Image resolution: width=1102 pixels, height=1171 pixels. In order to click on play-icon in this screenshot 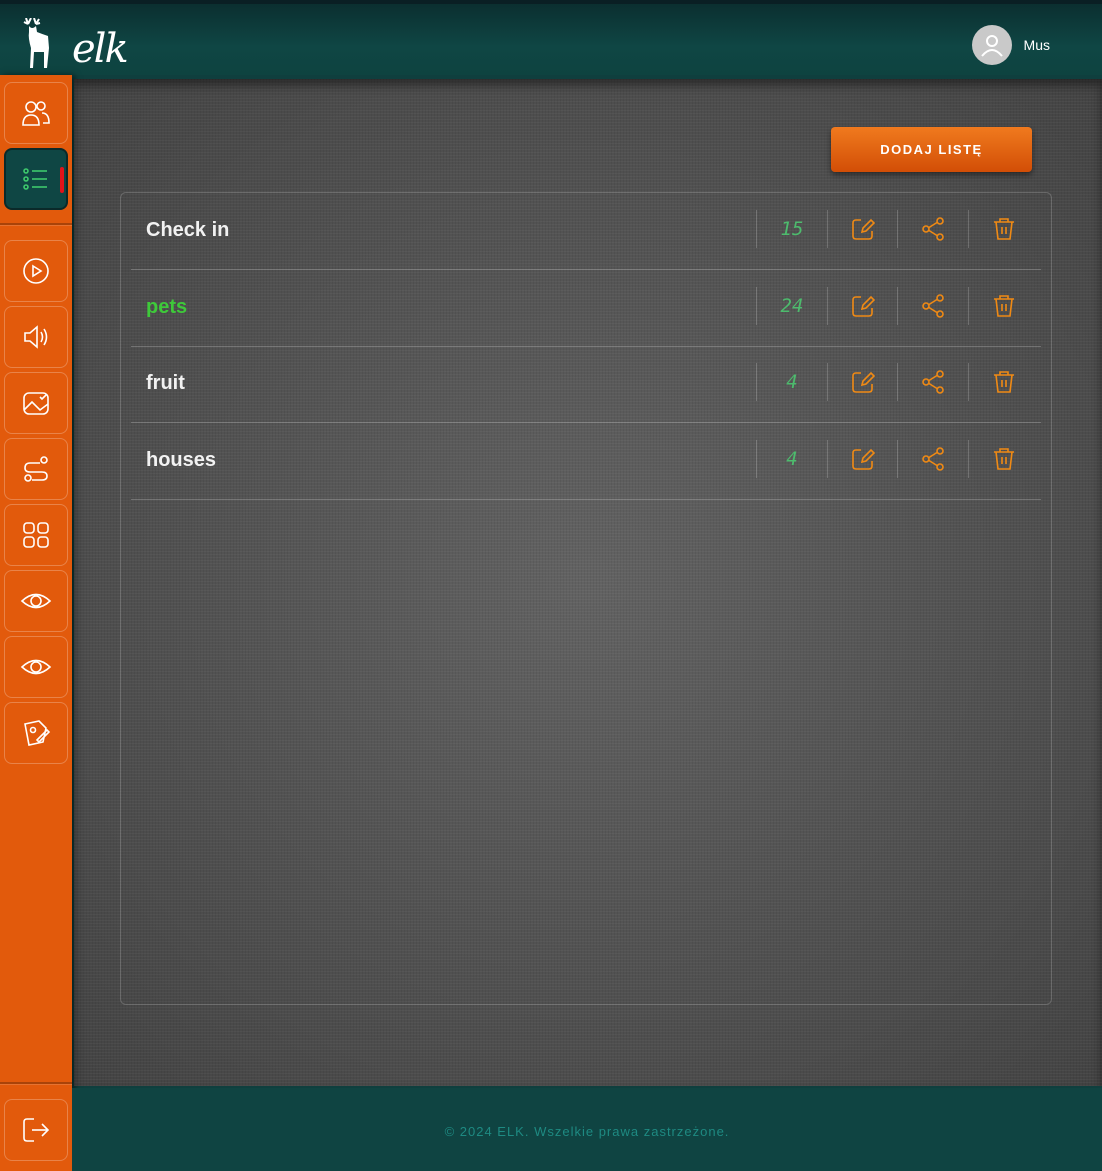, I will do `click(36, 271)`.